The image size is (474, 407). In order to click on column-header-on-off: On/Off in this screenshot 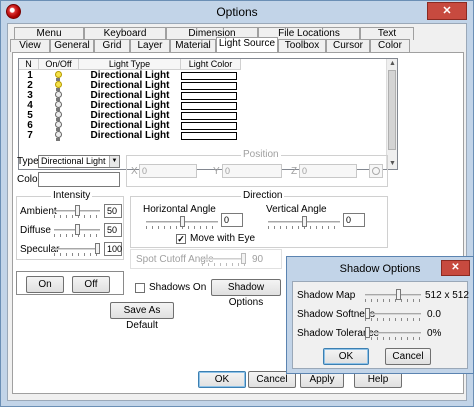, I will do `click(59, 64)`.